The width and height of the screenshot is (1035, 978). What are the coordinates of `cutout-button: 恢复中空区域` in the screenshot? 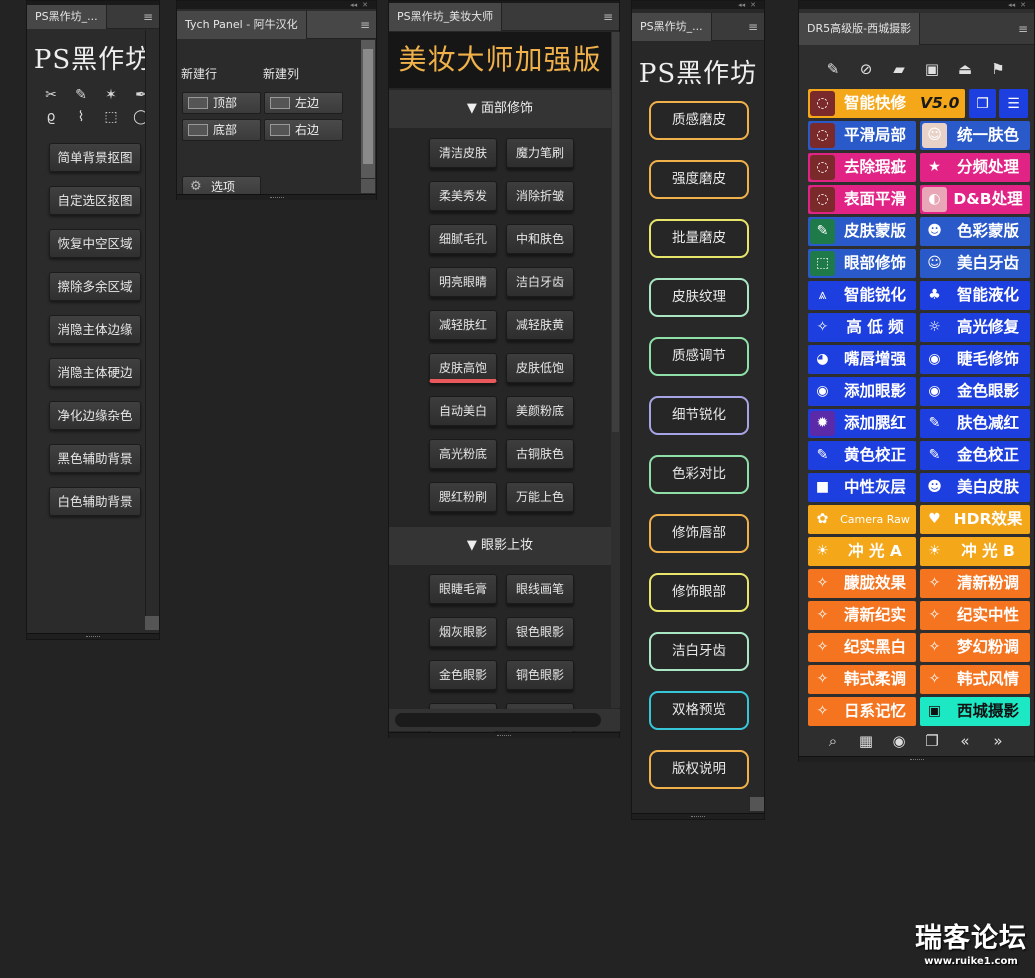 It's located at (95, 243).